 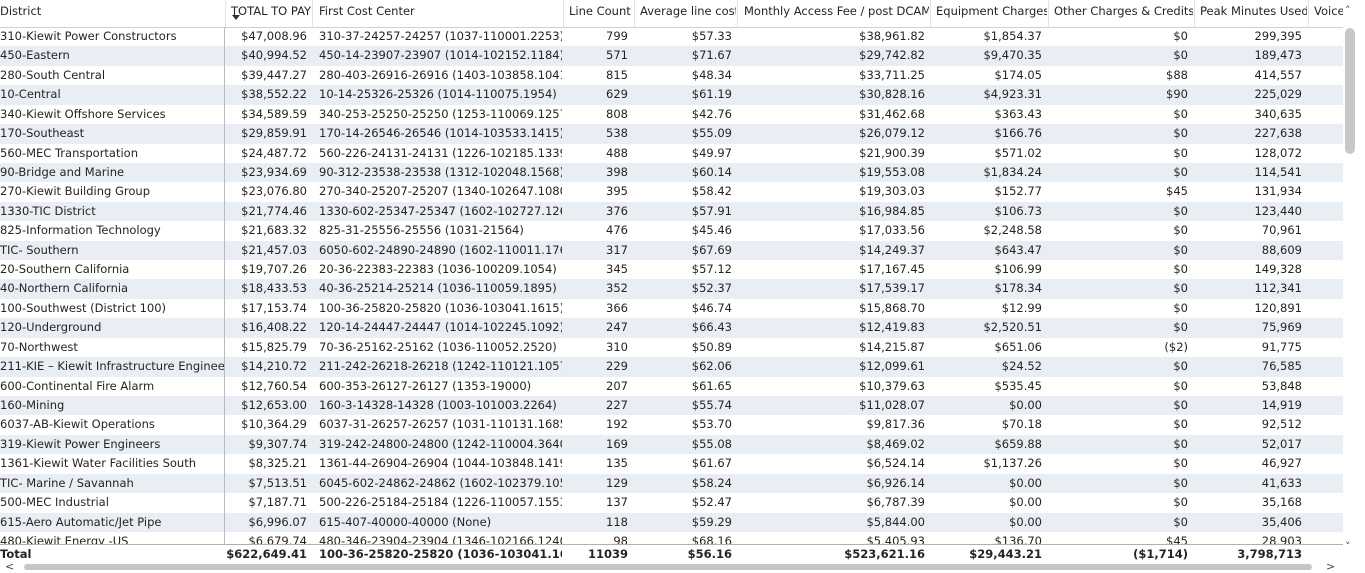 I want to click on cell-peak-minutes: 414,557, so click(x=1278, y=74).